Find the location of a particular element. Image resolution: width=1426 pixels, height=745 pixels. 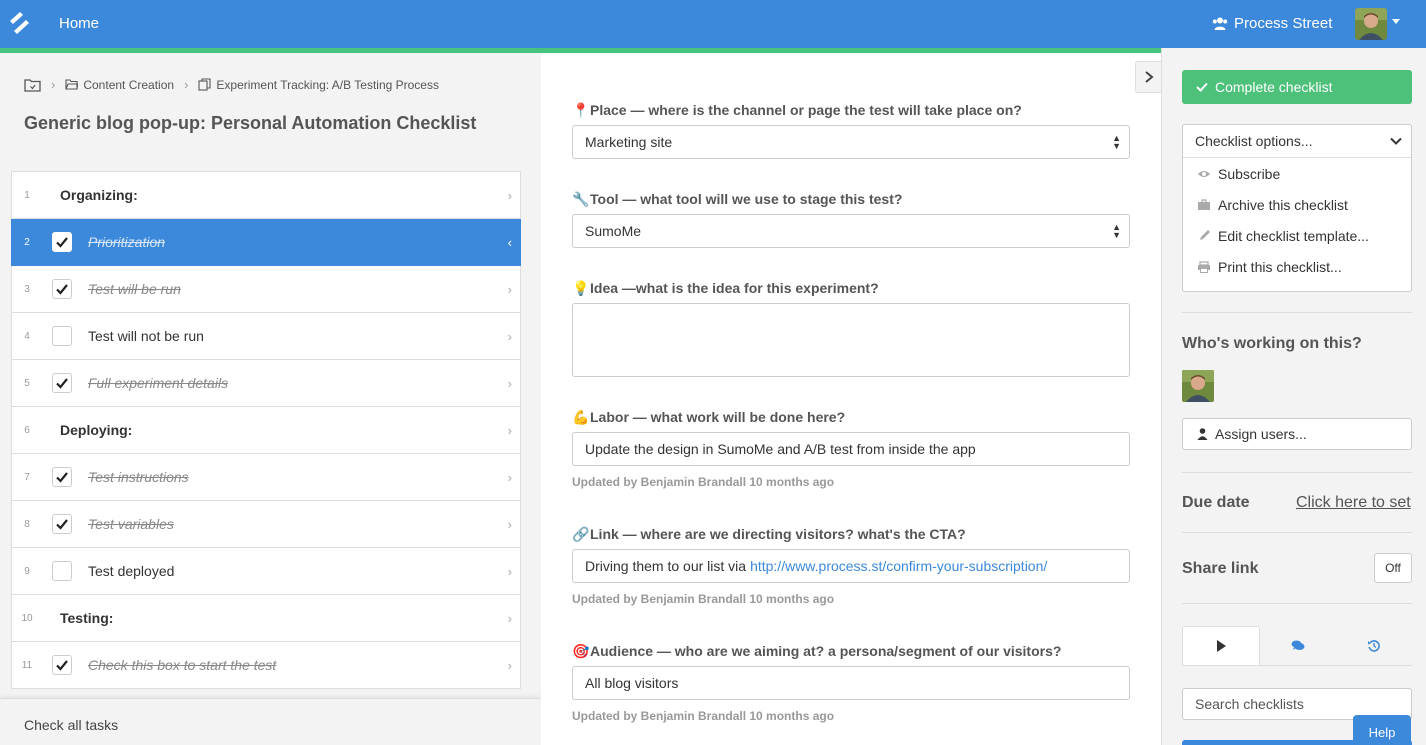

link-input-prefix: Driving them to our list via is located at coordinates (666, 566).